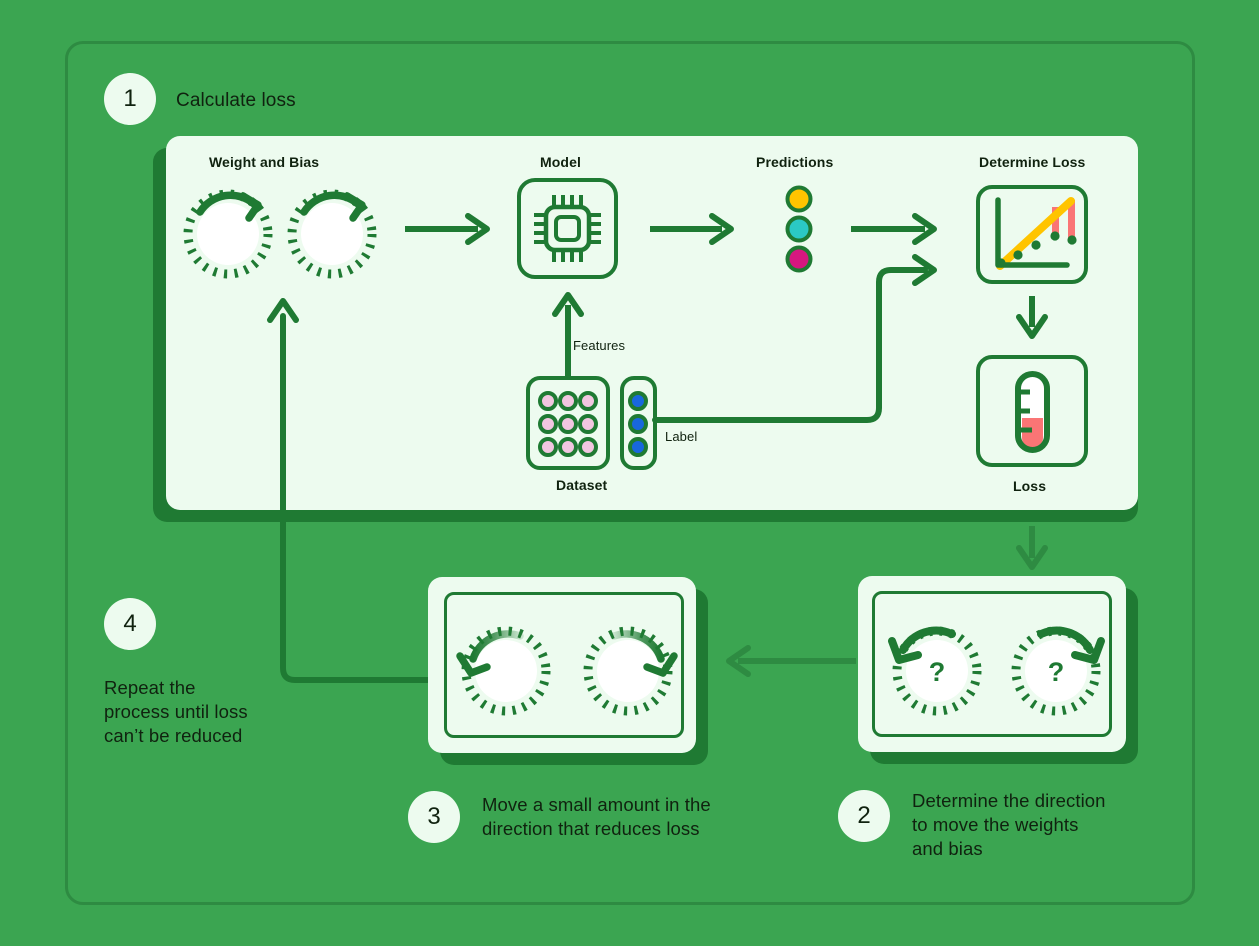  Describe the element at coordinates (864, 816) in the screenshot. I see `step-badge-2: 2` at that location.